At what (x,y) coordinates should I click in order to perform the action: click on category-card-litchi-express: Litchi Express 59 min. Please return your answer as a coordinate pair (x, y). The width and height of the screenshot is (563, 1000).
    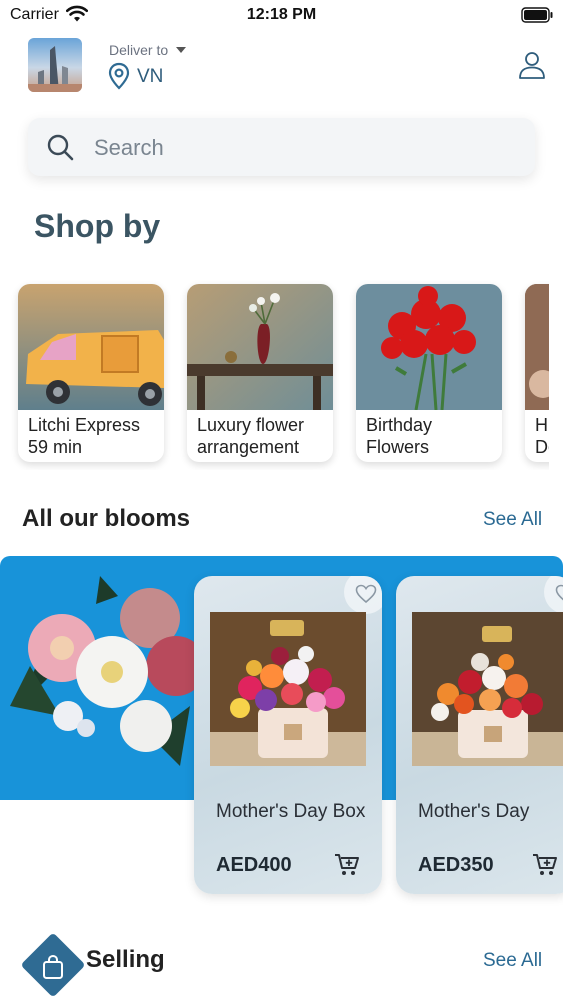
    Looking at the image, I should click on (91, 373).